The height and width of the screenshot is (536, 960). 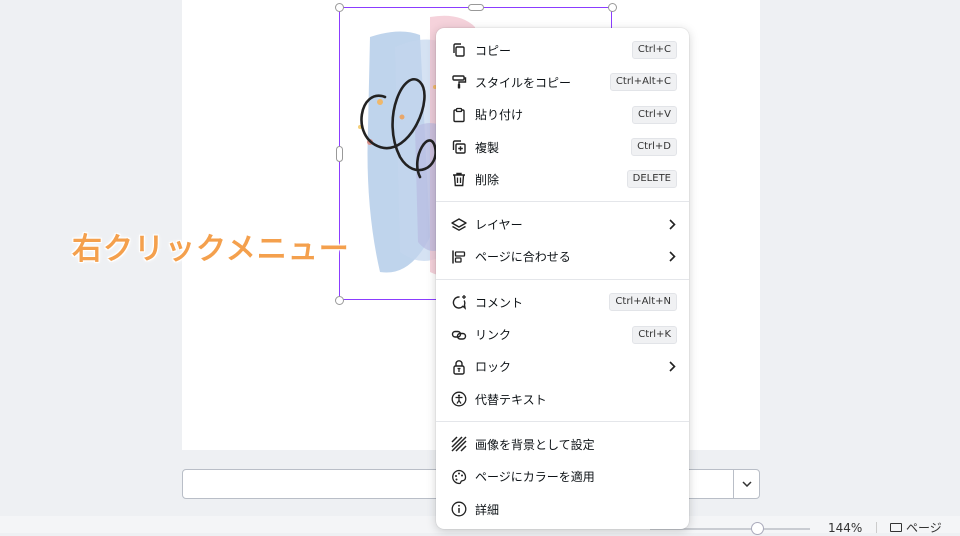 I want to click on paint-roller-icon, so click(x=459, y=82).